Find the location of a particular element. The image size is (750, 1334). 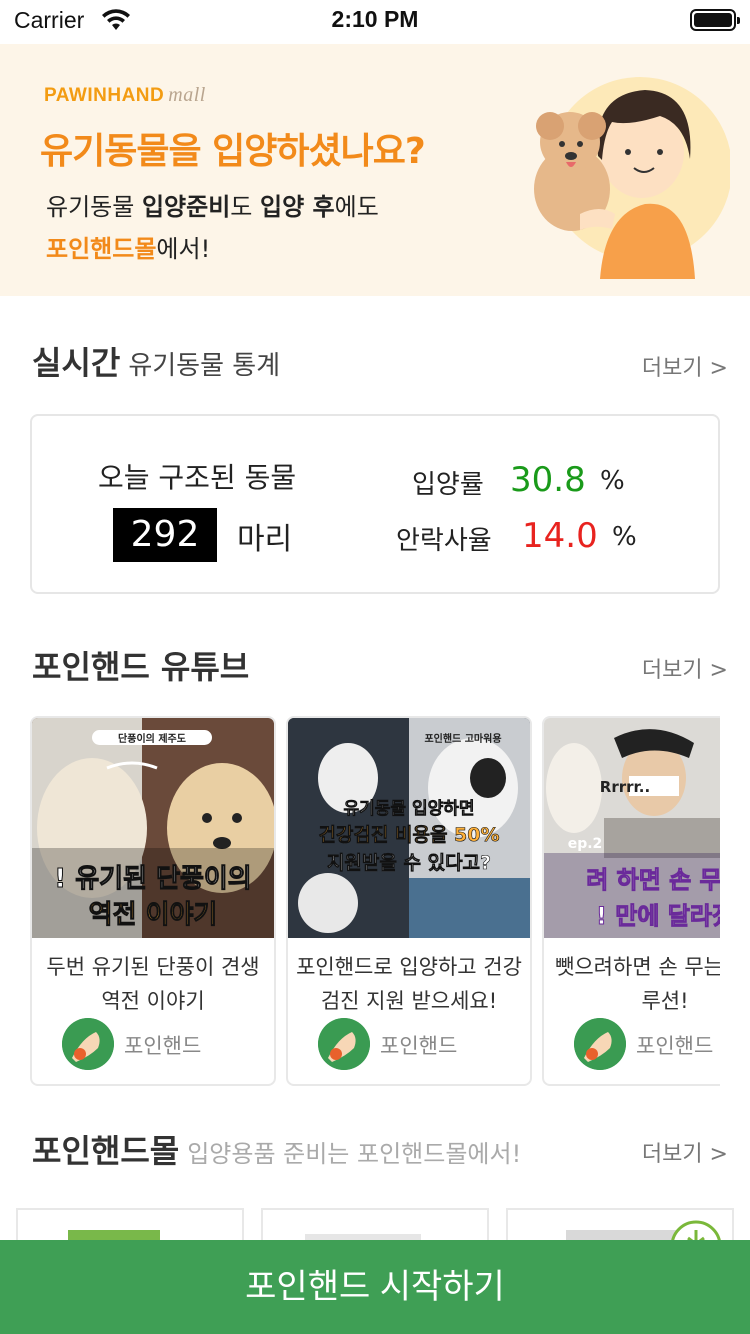

video-caption: 뺏으려하면 손 무는 지 솔루션! is located at coordinates (637, 984).